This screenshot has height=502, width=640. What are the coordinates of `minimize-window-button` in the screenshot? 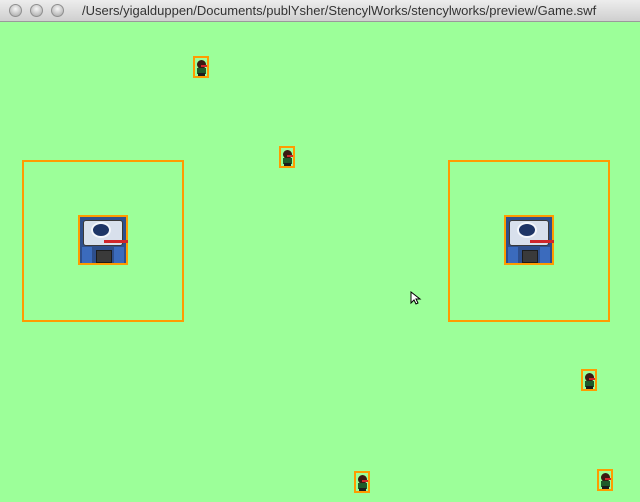 It's located at (36, 10).